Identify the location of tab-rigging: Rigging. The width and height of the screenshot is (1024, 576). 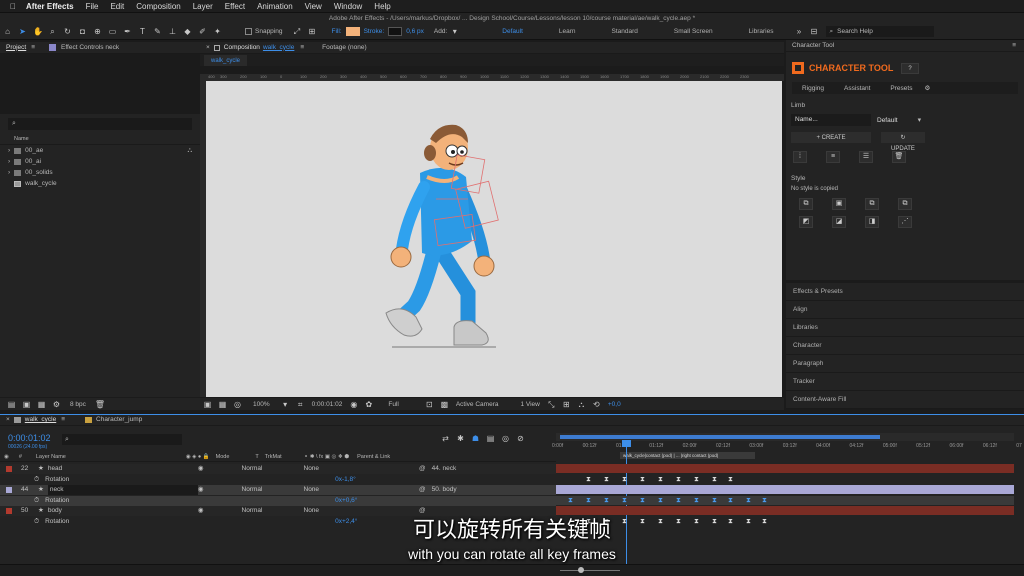
(813, 88).